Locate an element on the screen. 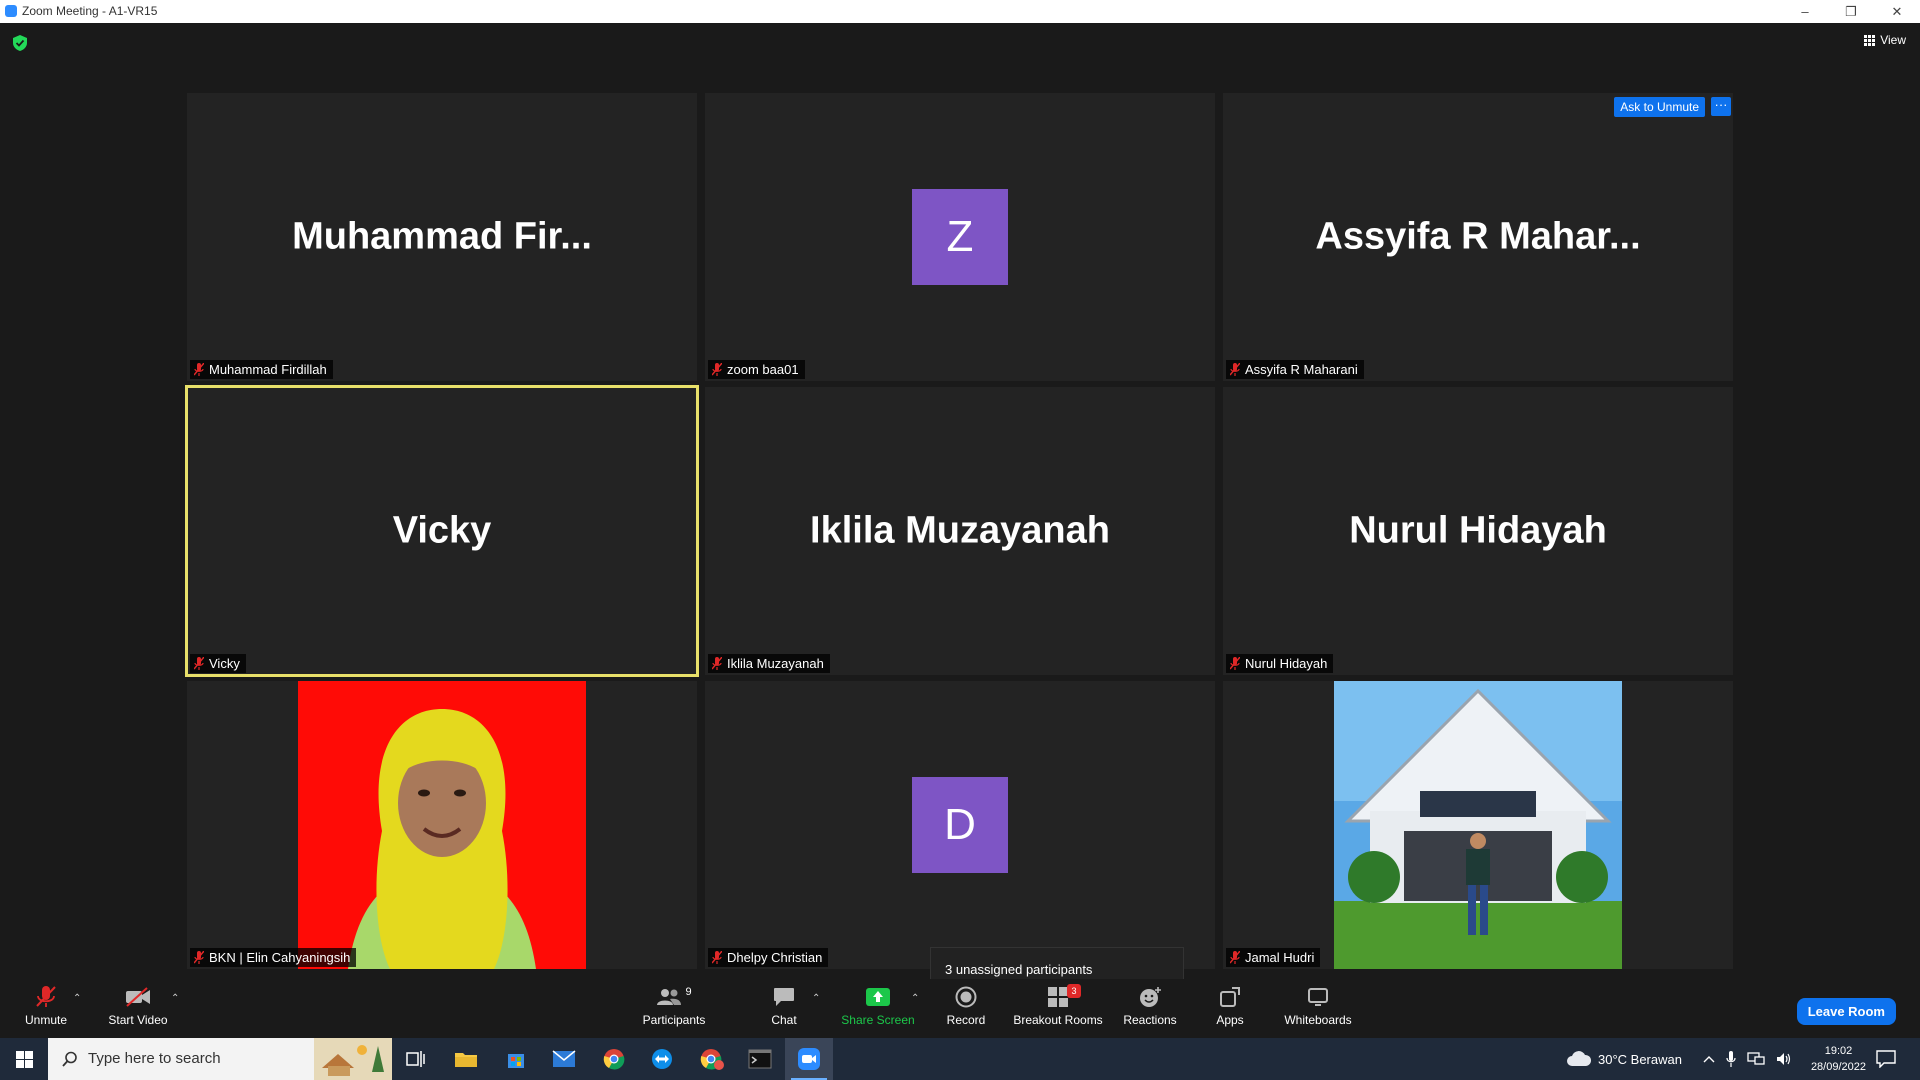 The height and width of the screenshot is (1080, 1920). notifications-button is located at coordinates (1886, 1059).